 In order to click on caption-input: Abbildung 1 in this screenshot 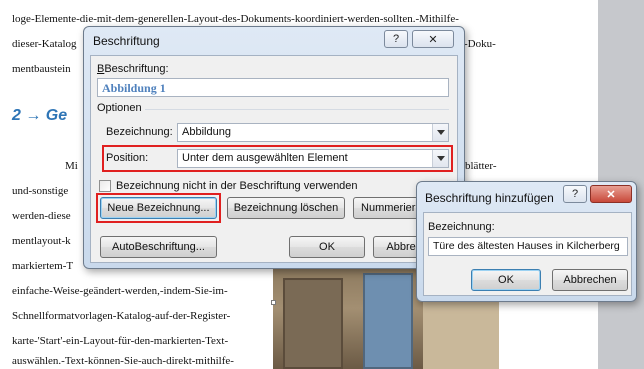, I will do `click(273, 87)`.